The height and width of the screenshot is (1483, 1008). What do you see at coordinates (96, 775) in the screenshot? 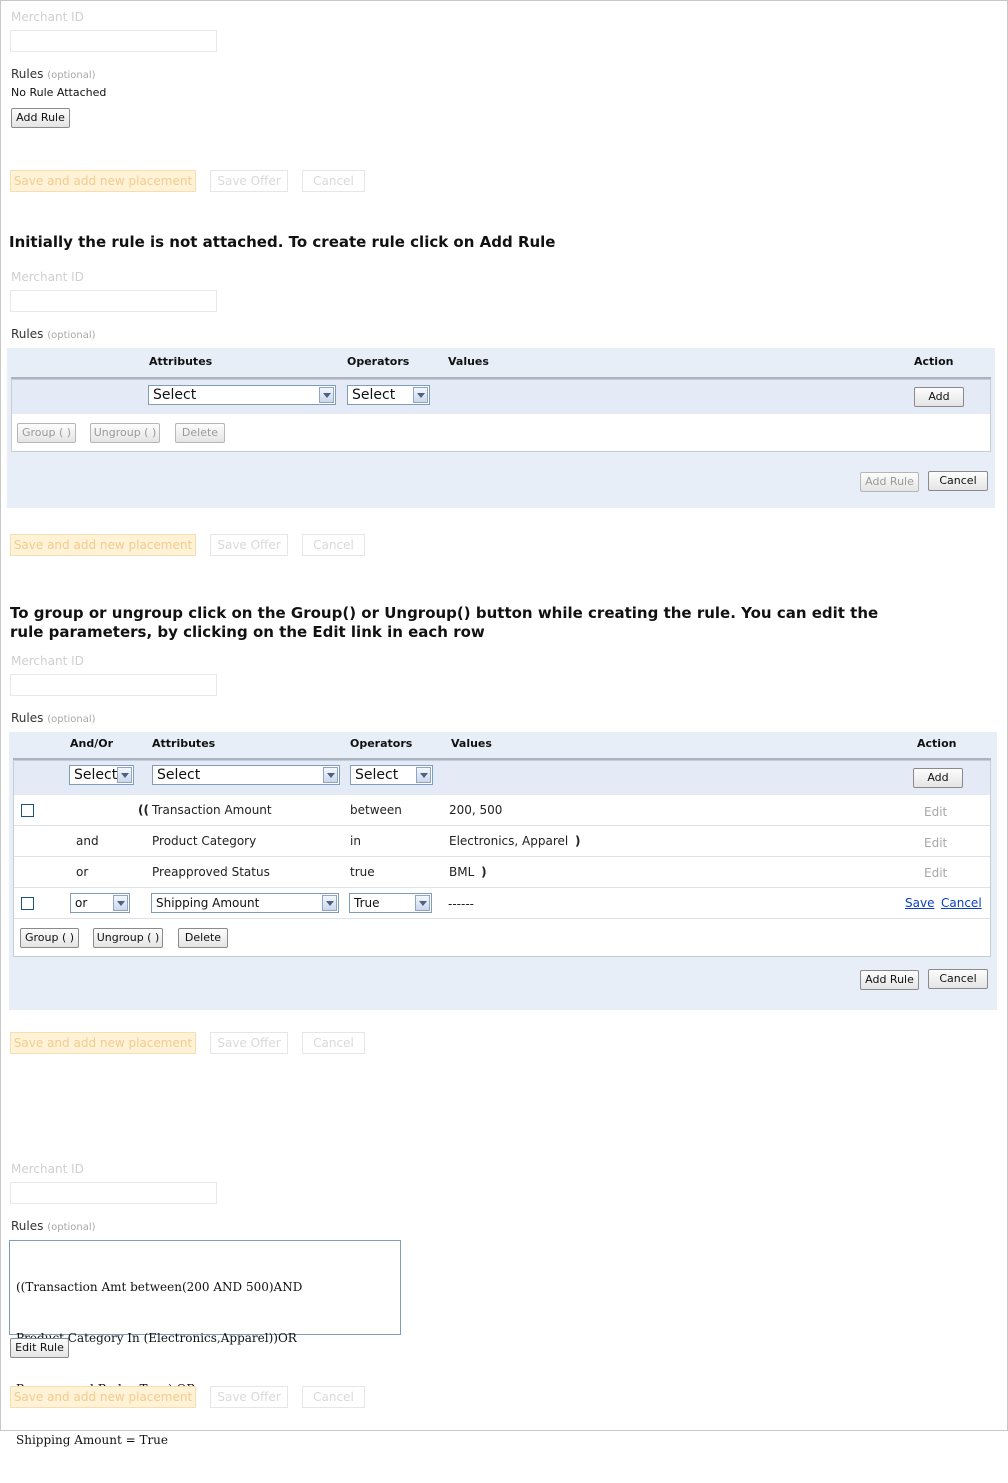
I see `and-or-select-value: Select` at bounding box center [96, 775].